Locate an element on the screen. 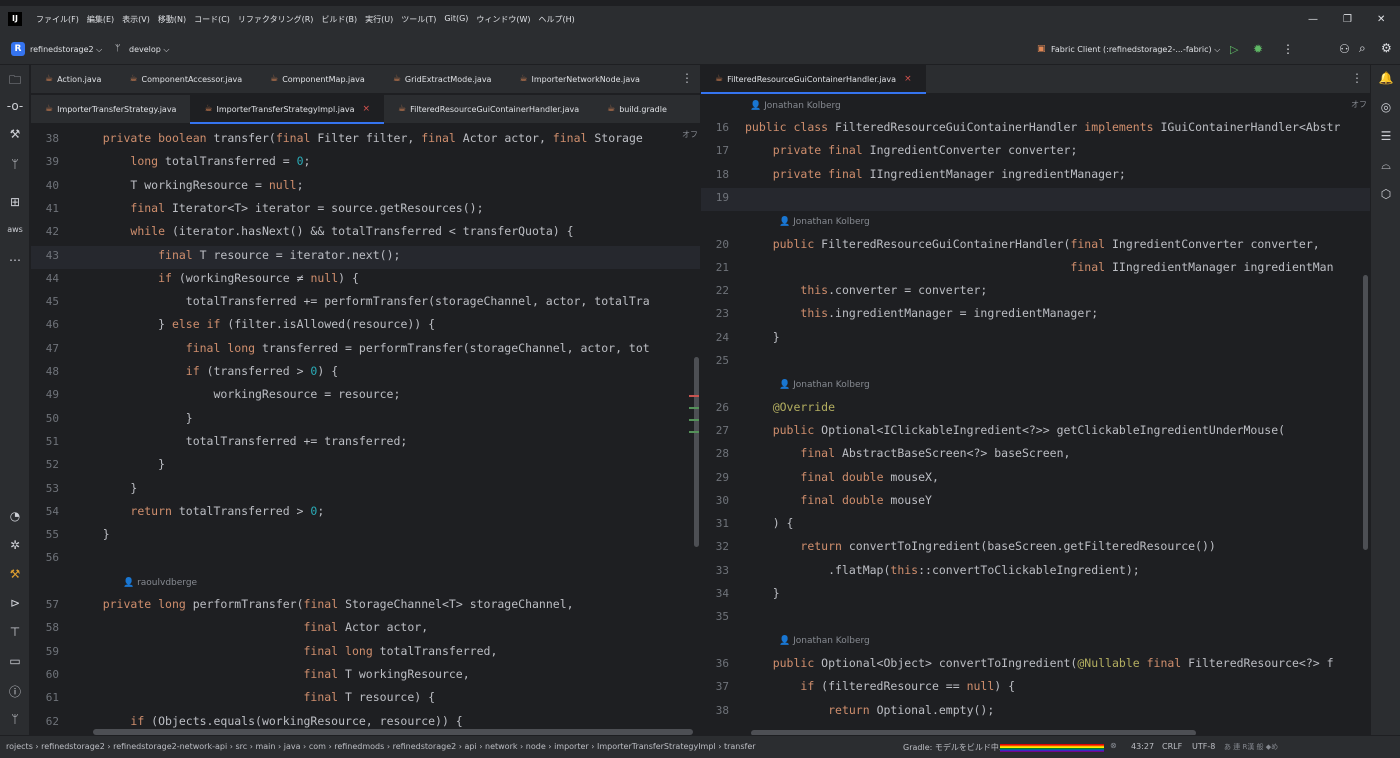  commit-icon: -o- is located at coordinates (15, 106).